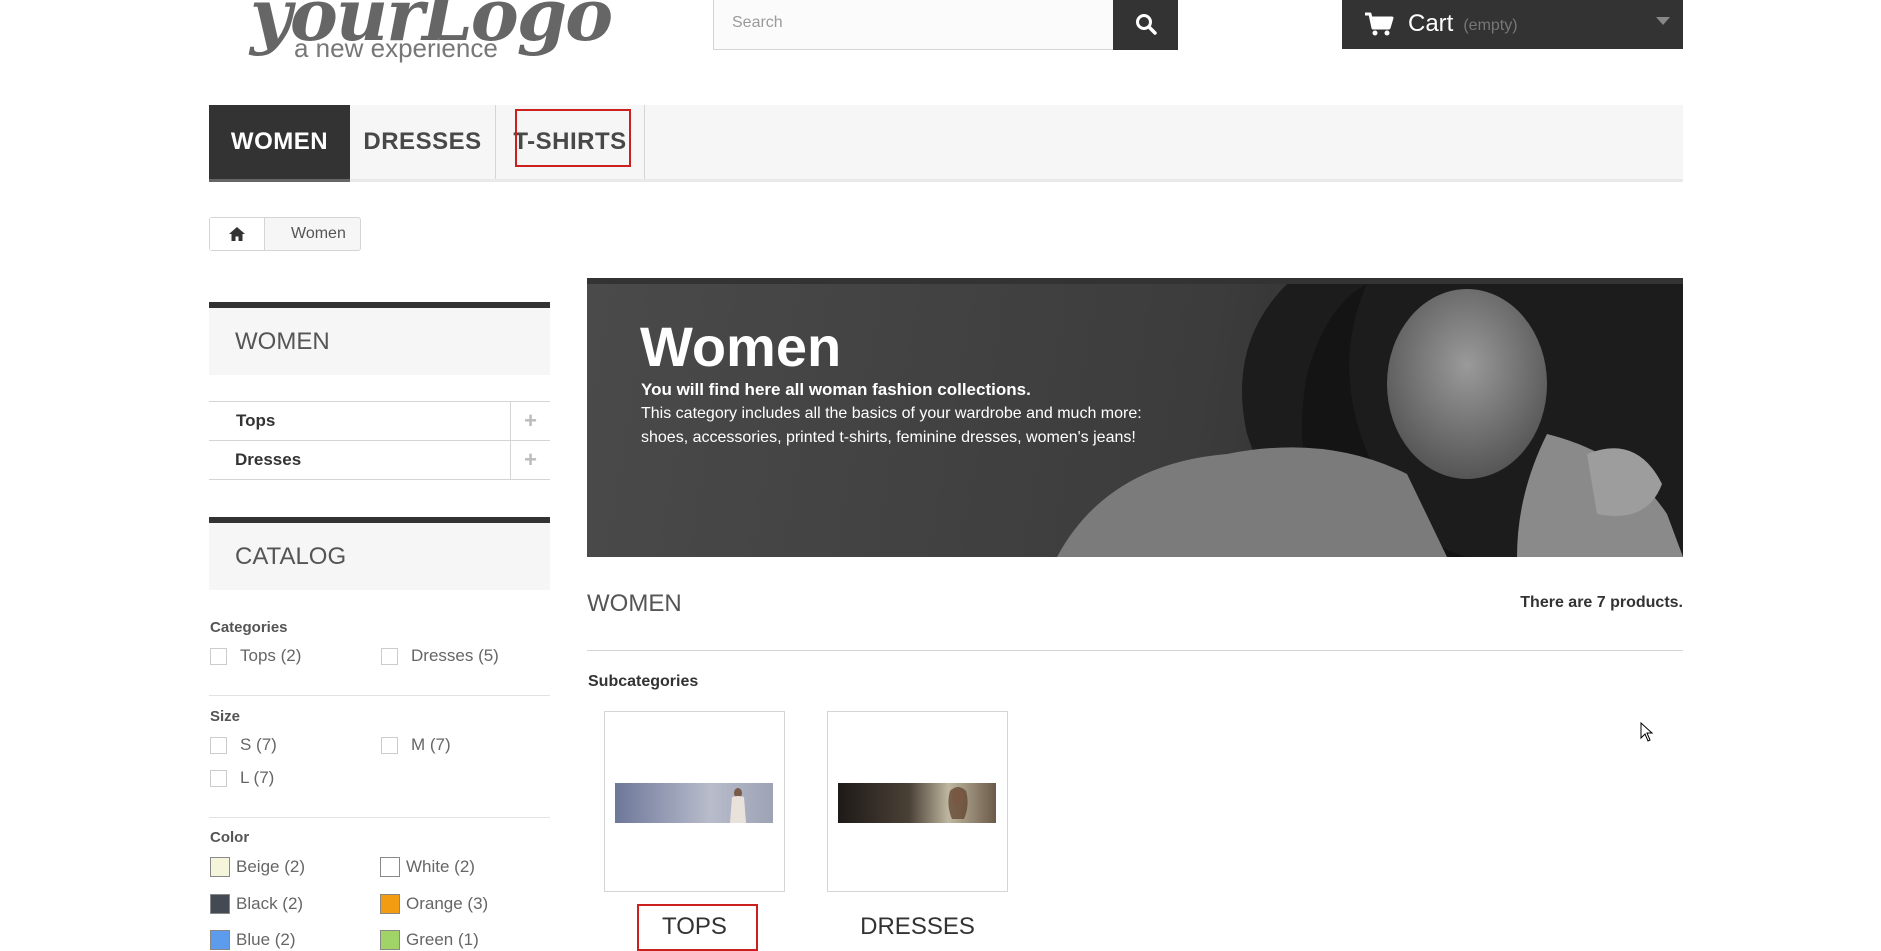  Describe the element at coordinates (270, 903) in the screenshot. I see `filter-option-label: Black (2)` at that location.